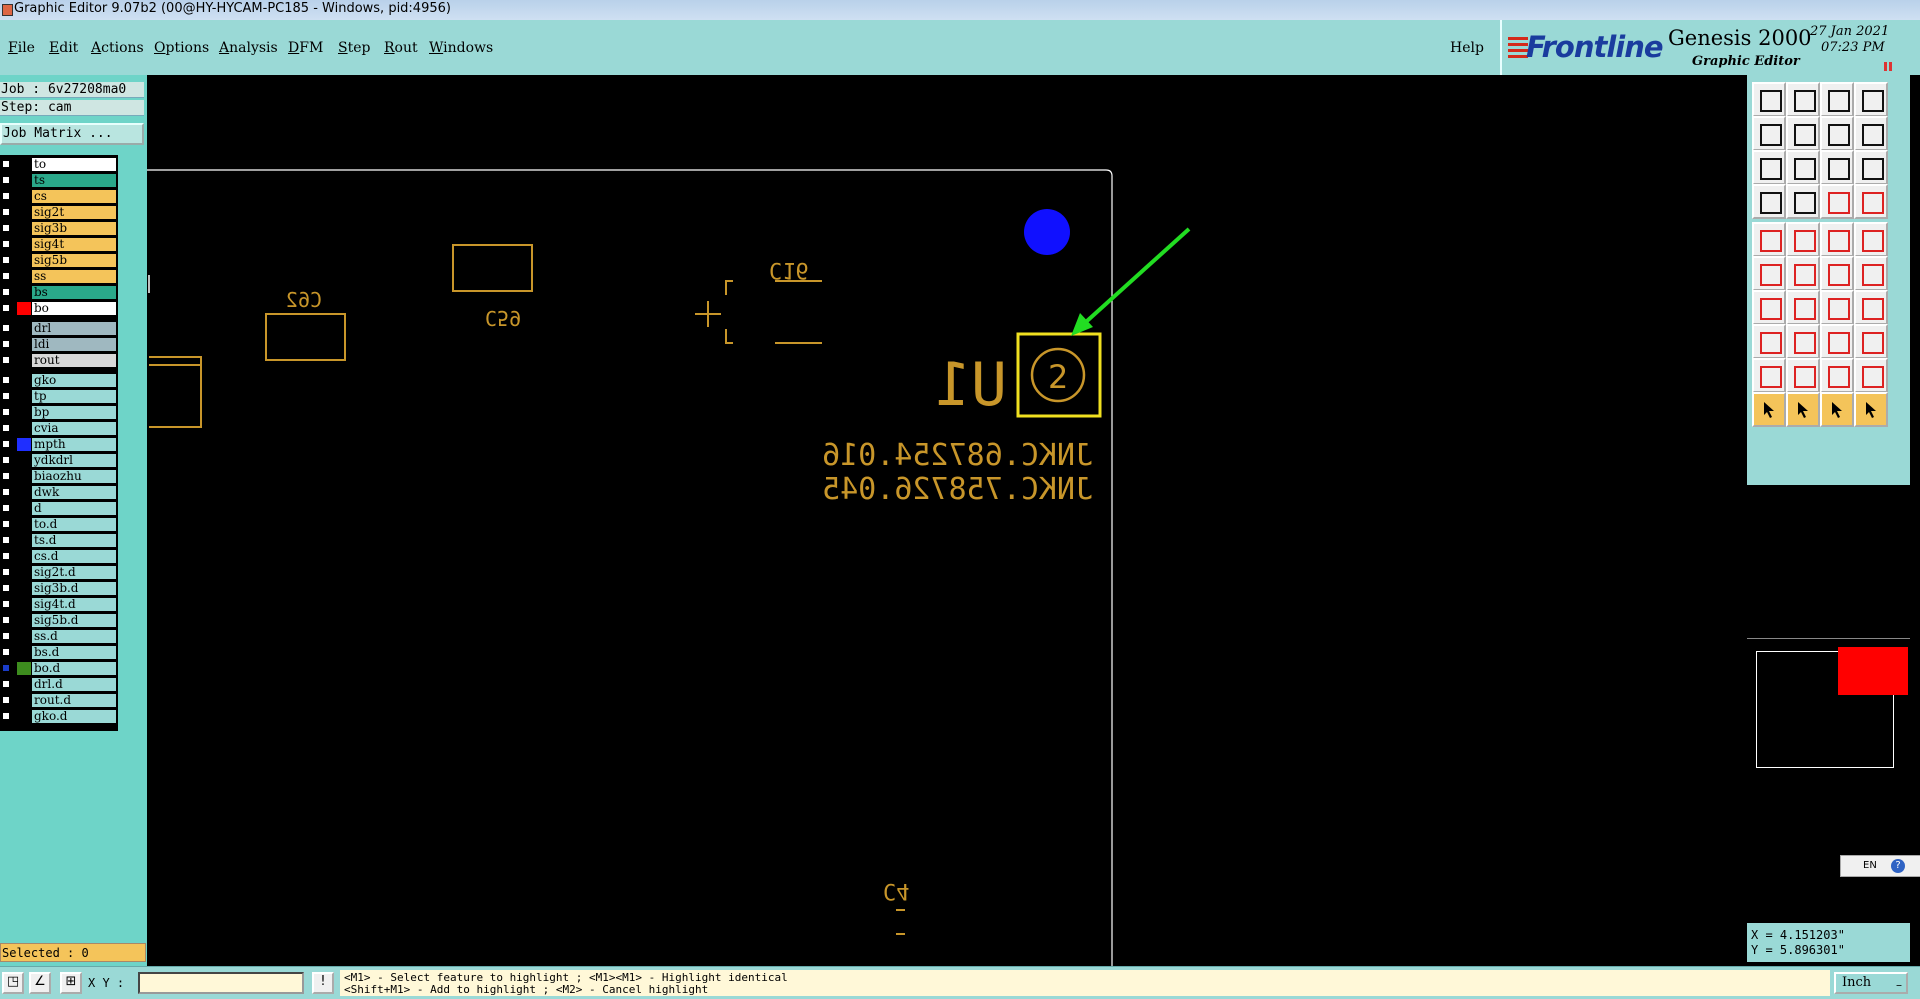 Image resolution: width=1920 pixels, height=999 pixels. What do you see at coordinates (74, 212) in the screenshot?
I see `layer-name: sig2t` at bounding box center [74, 212].